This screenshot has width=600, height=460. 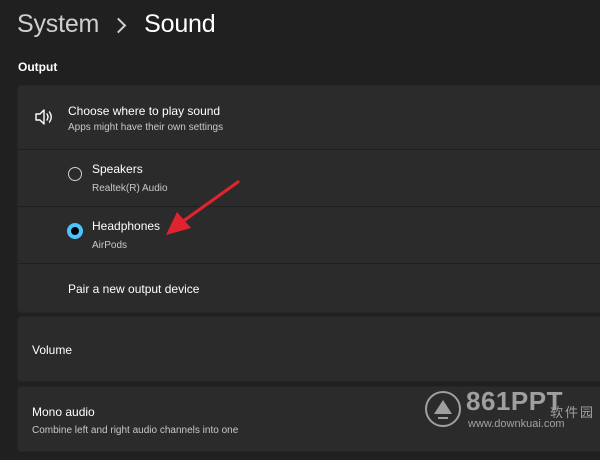 What do you see at coordinates (130, 188) in the screenshot?
I see `device-detail: Realtek(R) Audio` at bounding box center [130, 188].